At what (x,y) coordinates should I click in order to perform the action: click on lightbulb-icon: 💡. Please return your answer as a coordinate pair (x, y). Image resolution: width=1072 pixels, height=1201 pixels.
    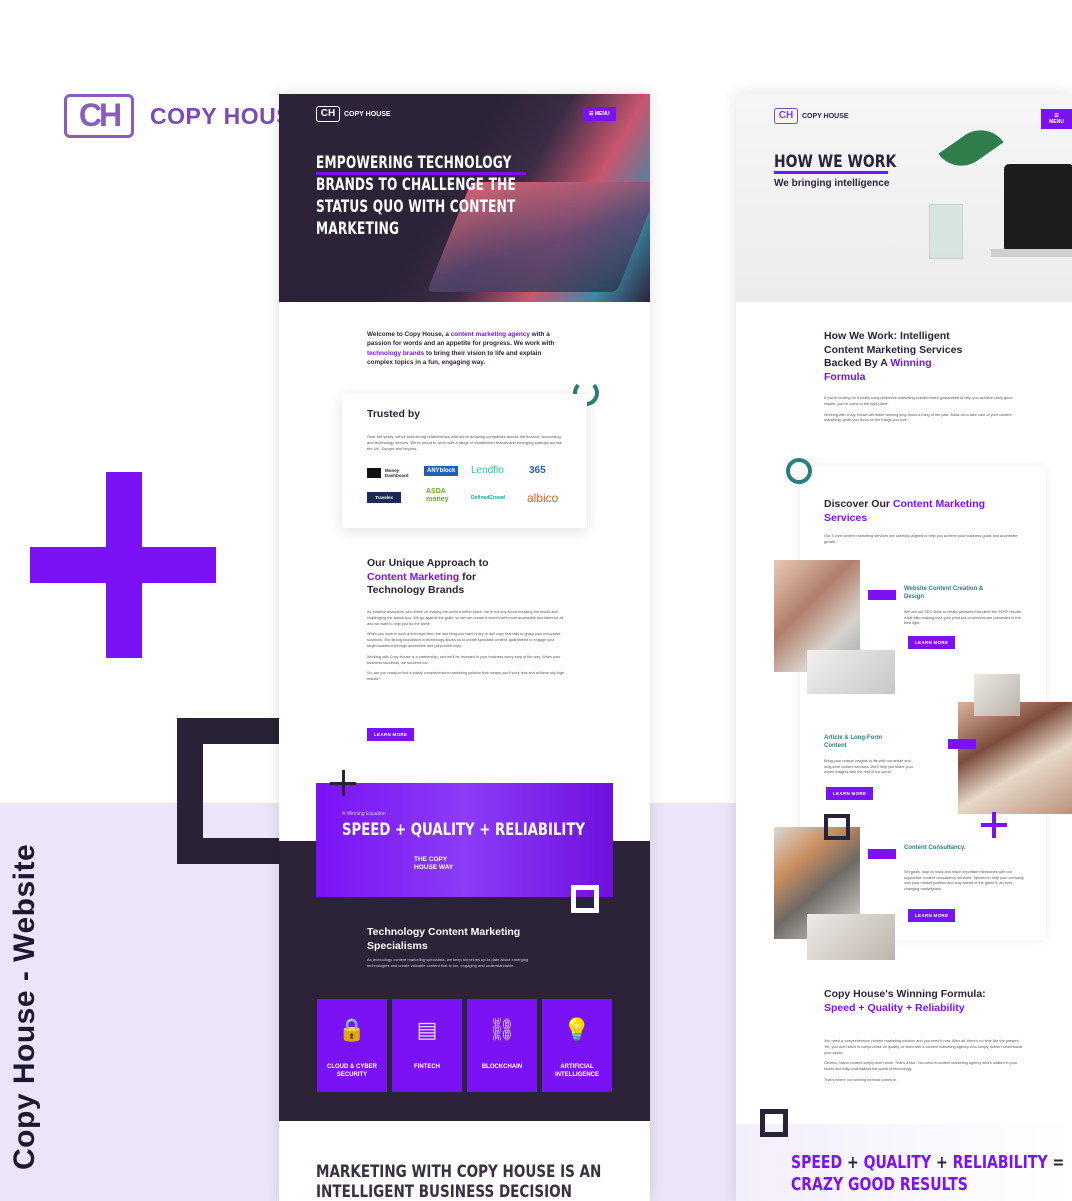
    Looking at the image, I should click on (577, 1029).